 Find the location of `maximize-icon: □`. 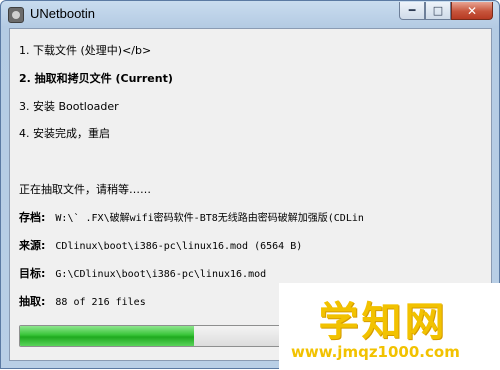

maximize-icon: □ is located at coordinates (438, 10).